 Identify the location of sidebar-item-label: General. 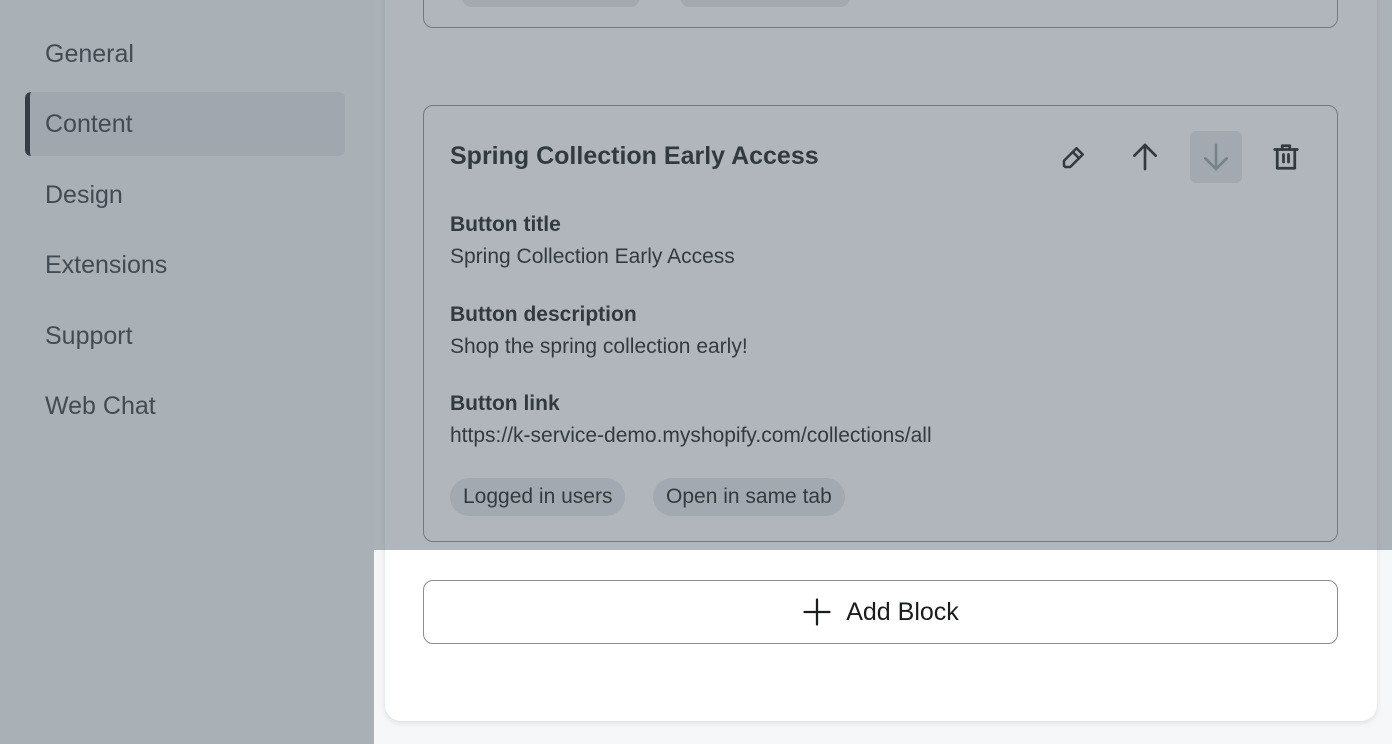
(89, 53).